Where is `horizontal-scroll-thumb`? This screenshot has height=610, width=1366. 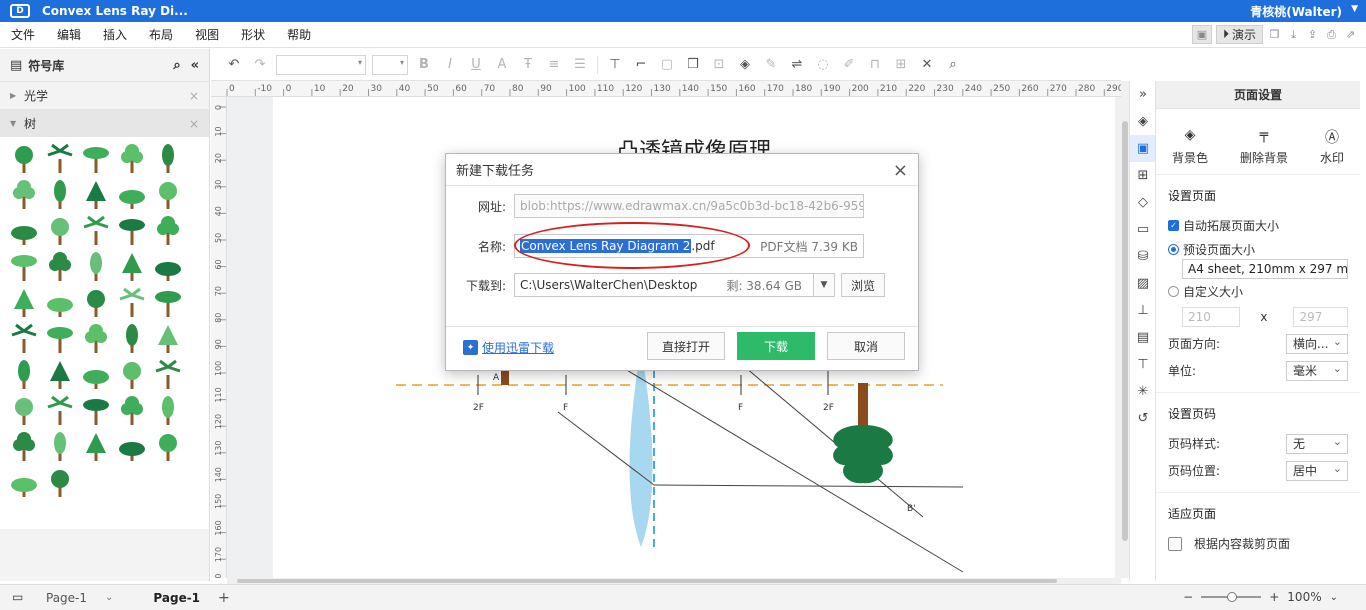 horizontal-scroll-thumb is located at coordinates (647, 581).